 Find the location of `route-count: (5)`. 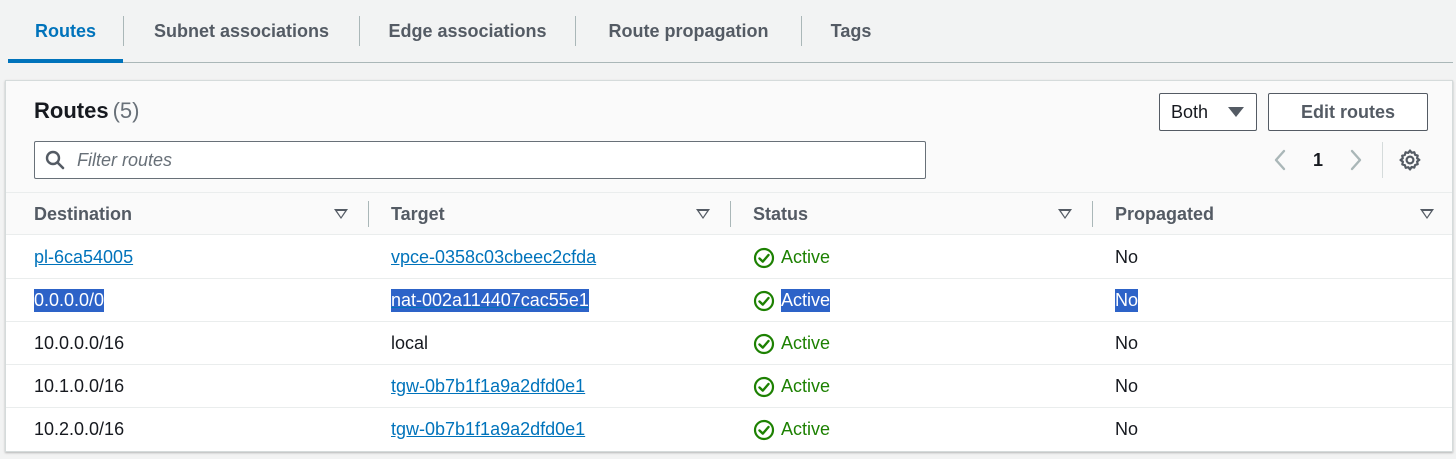

route-count: (5) is located at coordinates (126, 110).